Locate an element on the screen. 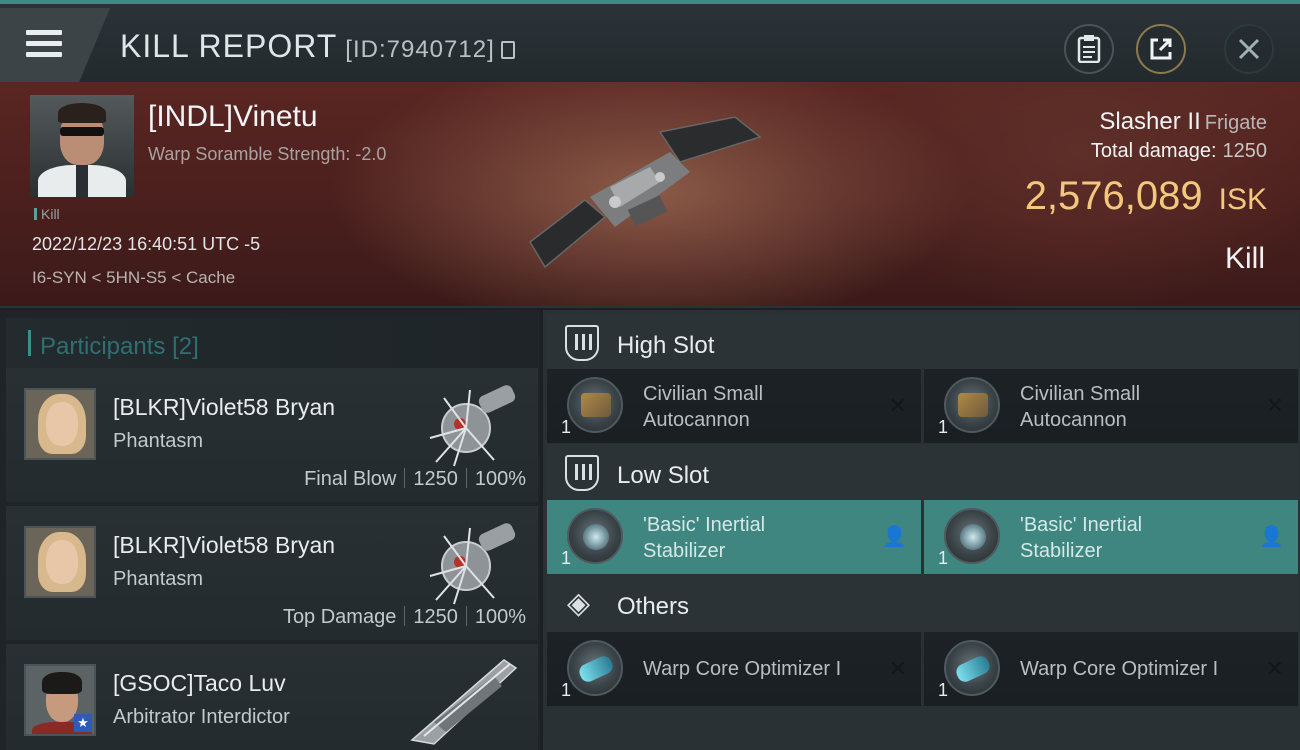  top-bar: KILL REPORT [ID:7940712] is located at coordinates (650, 41).